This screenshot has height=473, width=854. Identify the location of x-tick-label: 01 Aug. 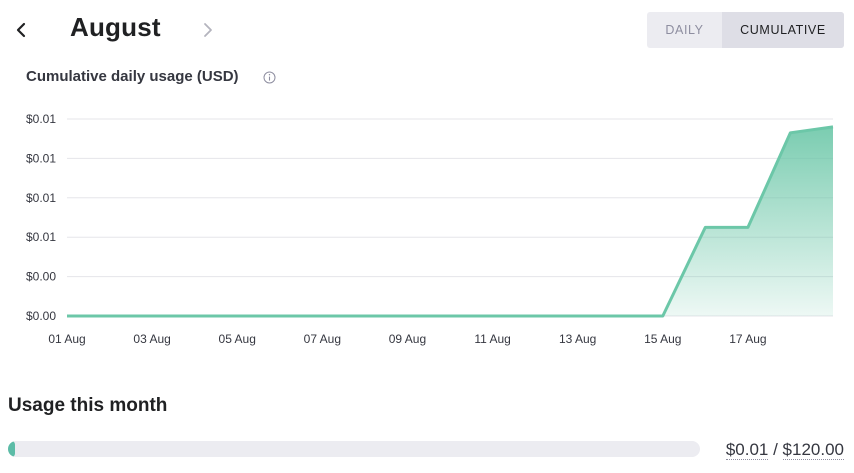
(66, 339).